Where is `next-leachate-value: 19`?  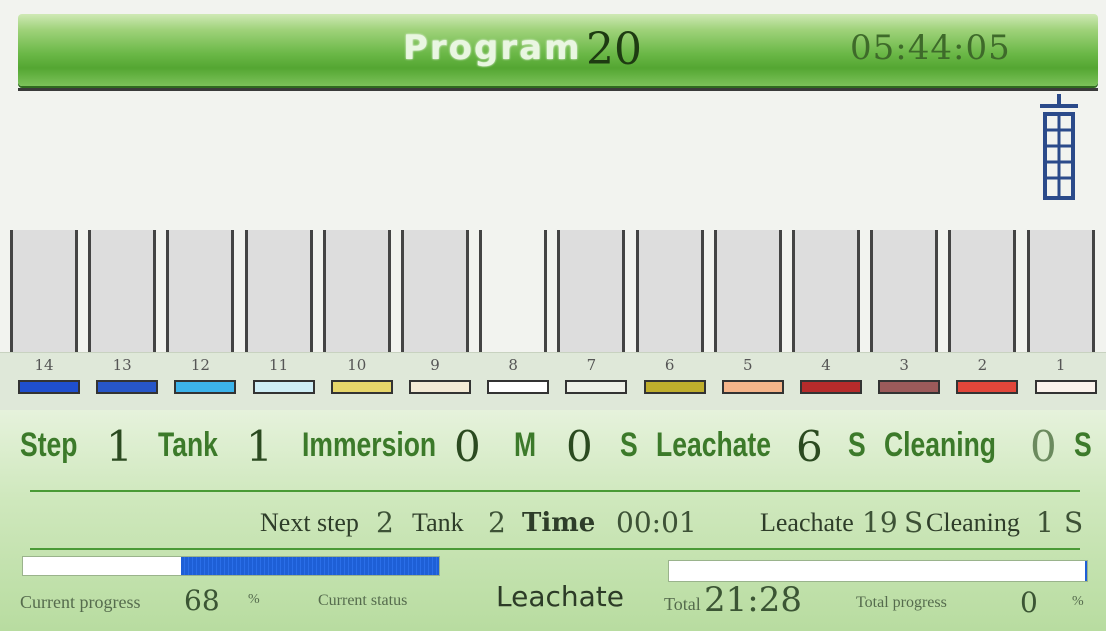
next-leachate-value: 19 is located at coordinates (880, 522).